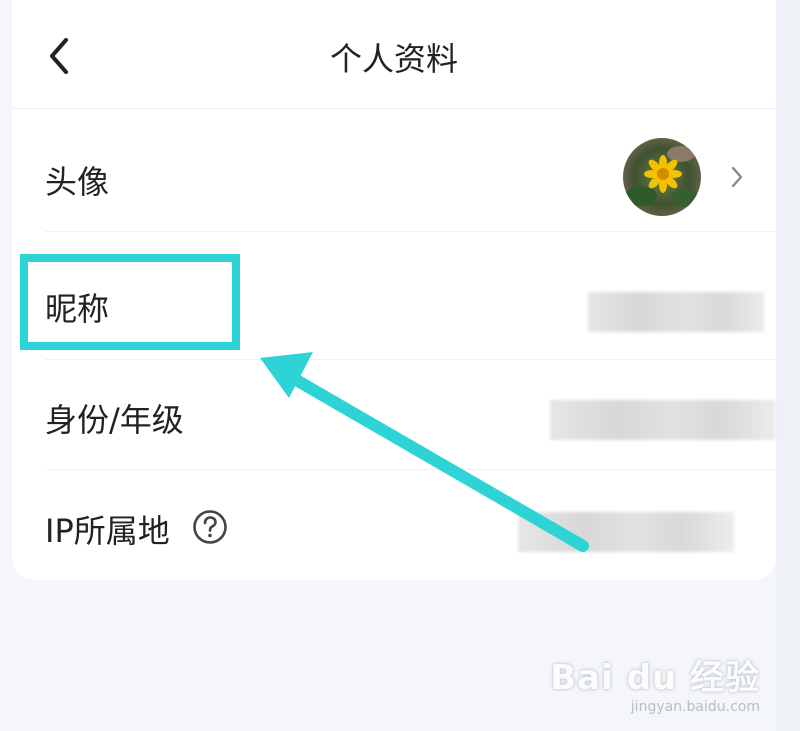 This screenshot has width=800, height=731. I want to click on watermark-url: jingyan.baidu.com, so click(695, 707).